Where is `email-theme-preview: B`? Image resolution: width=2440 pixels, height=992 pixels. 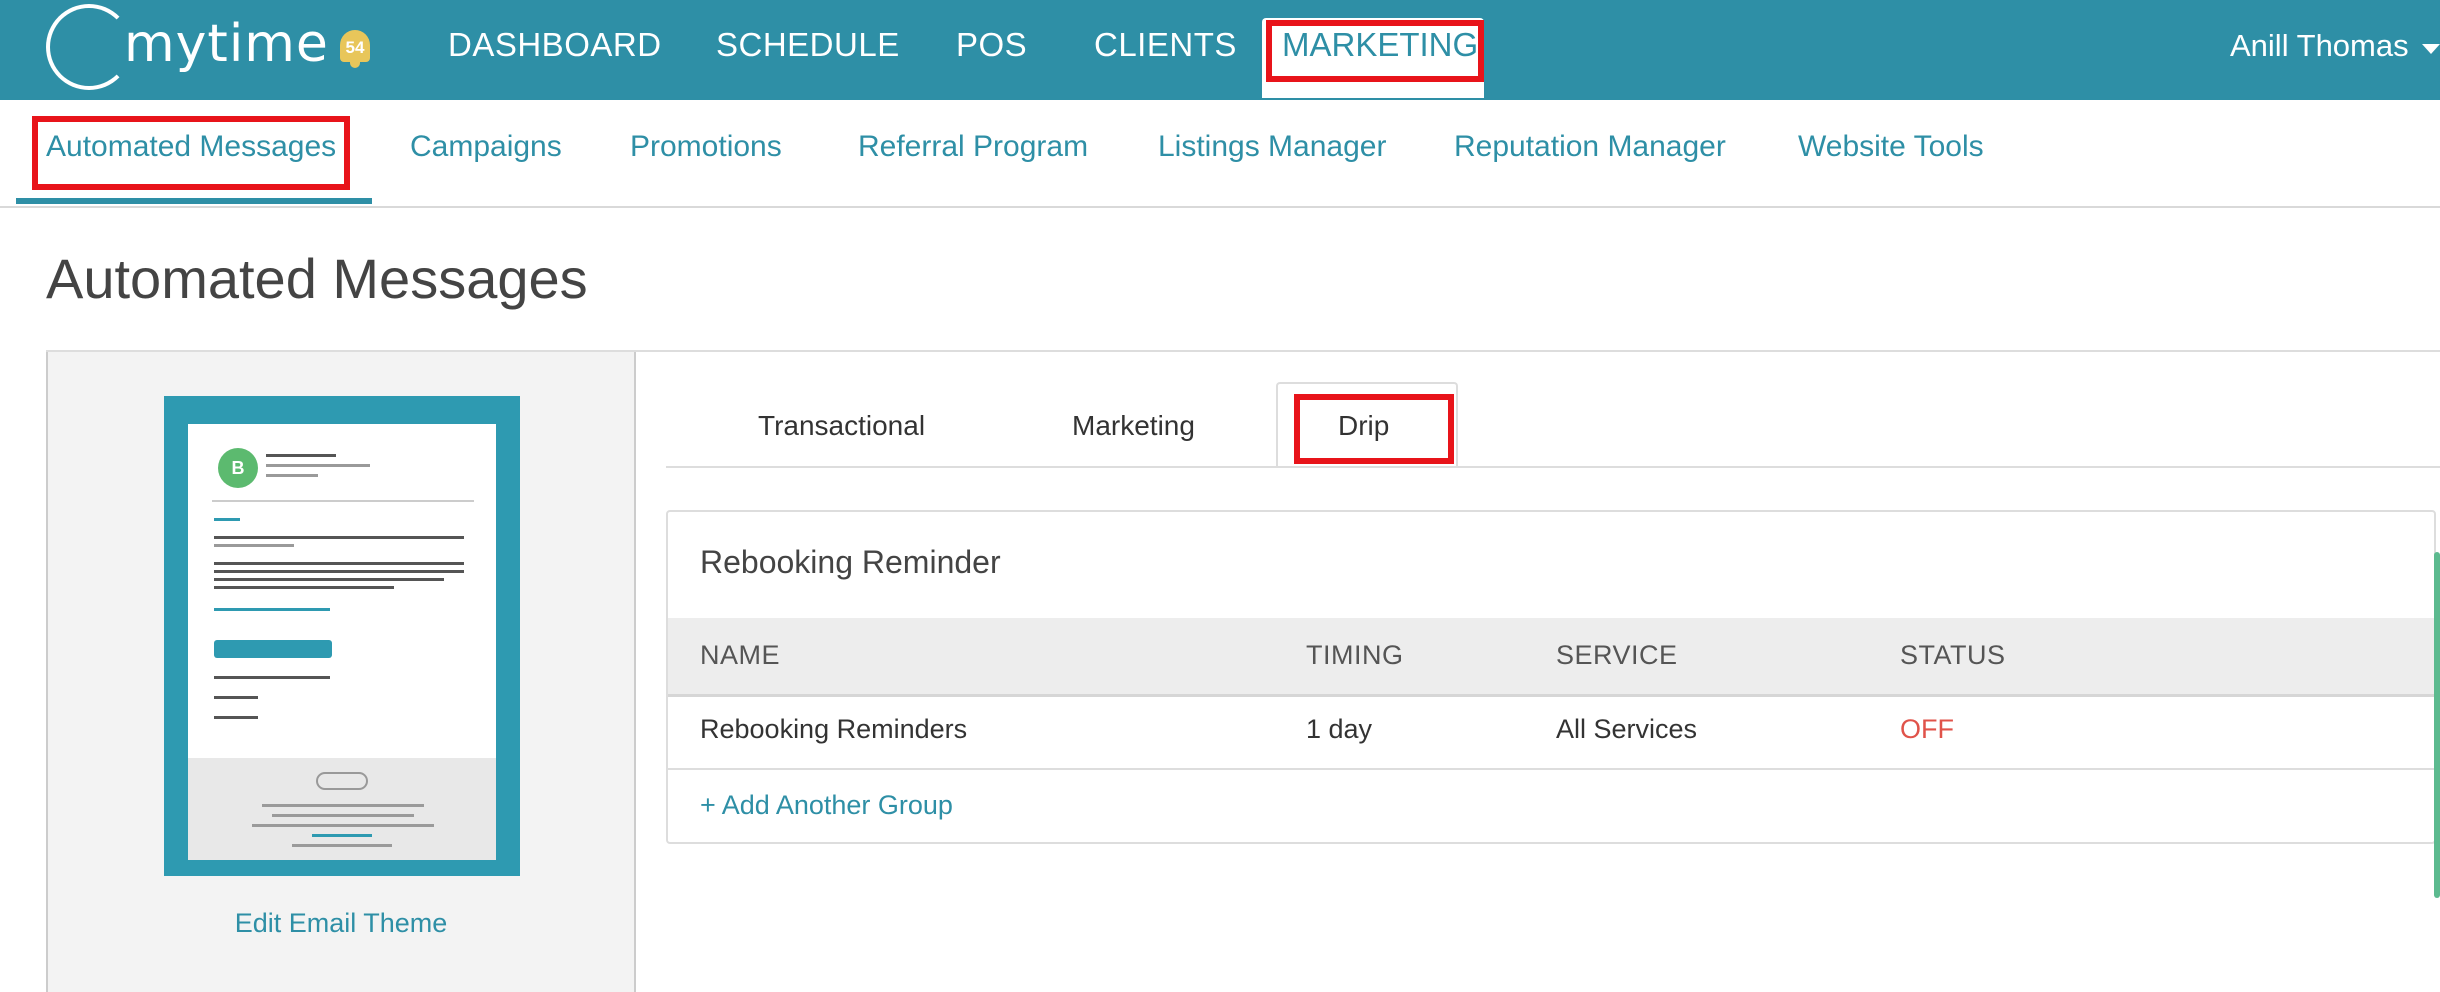
email-theme-preview: B is located at coordinates (342, 636).